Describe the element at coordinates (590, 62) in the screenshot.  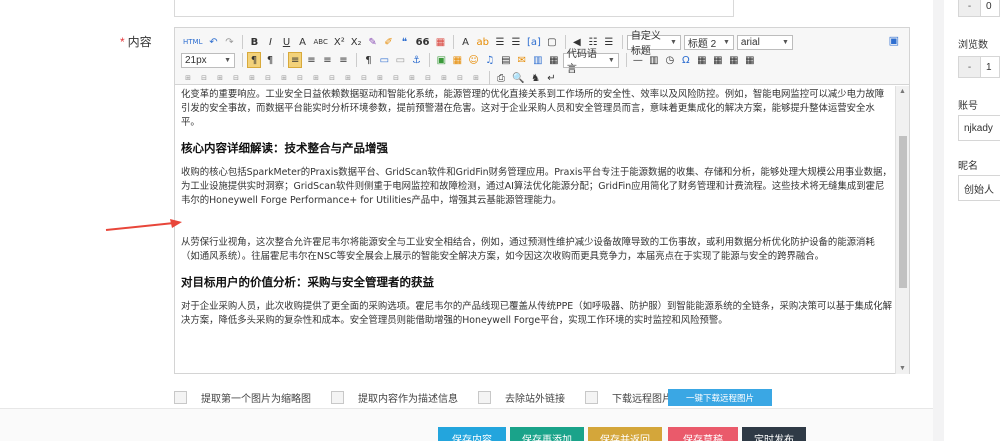
I see `code-language-select: 代码语言 ▼` at that location.